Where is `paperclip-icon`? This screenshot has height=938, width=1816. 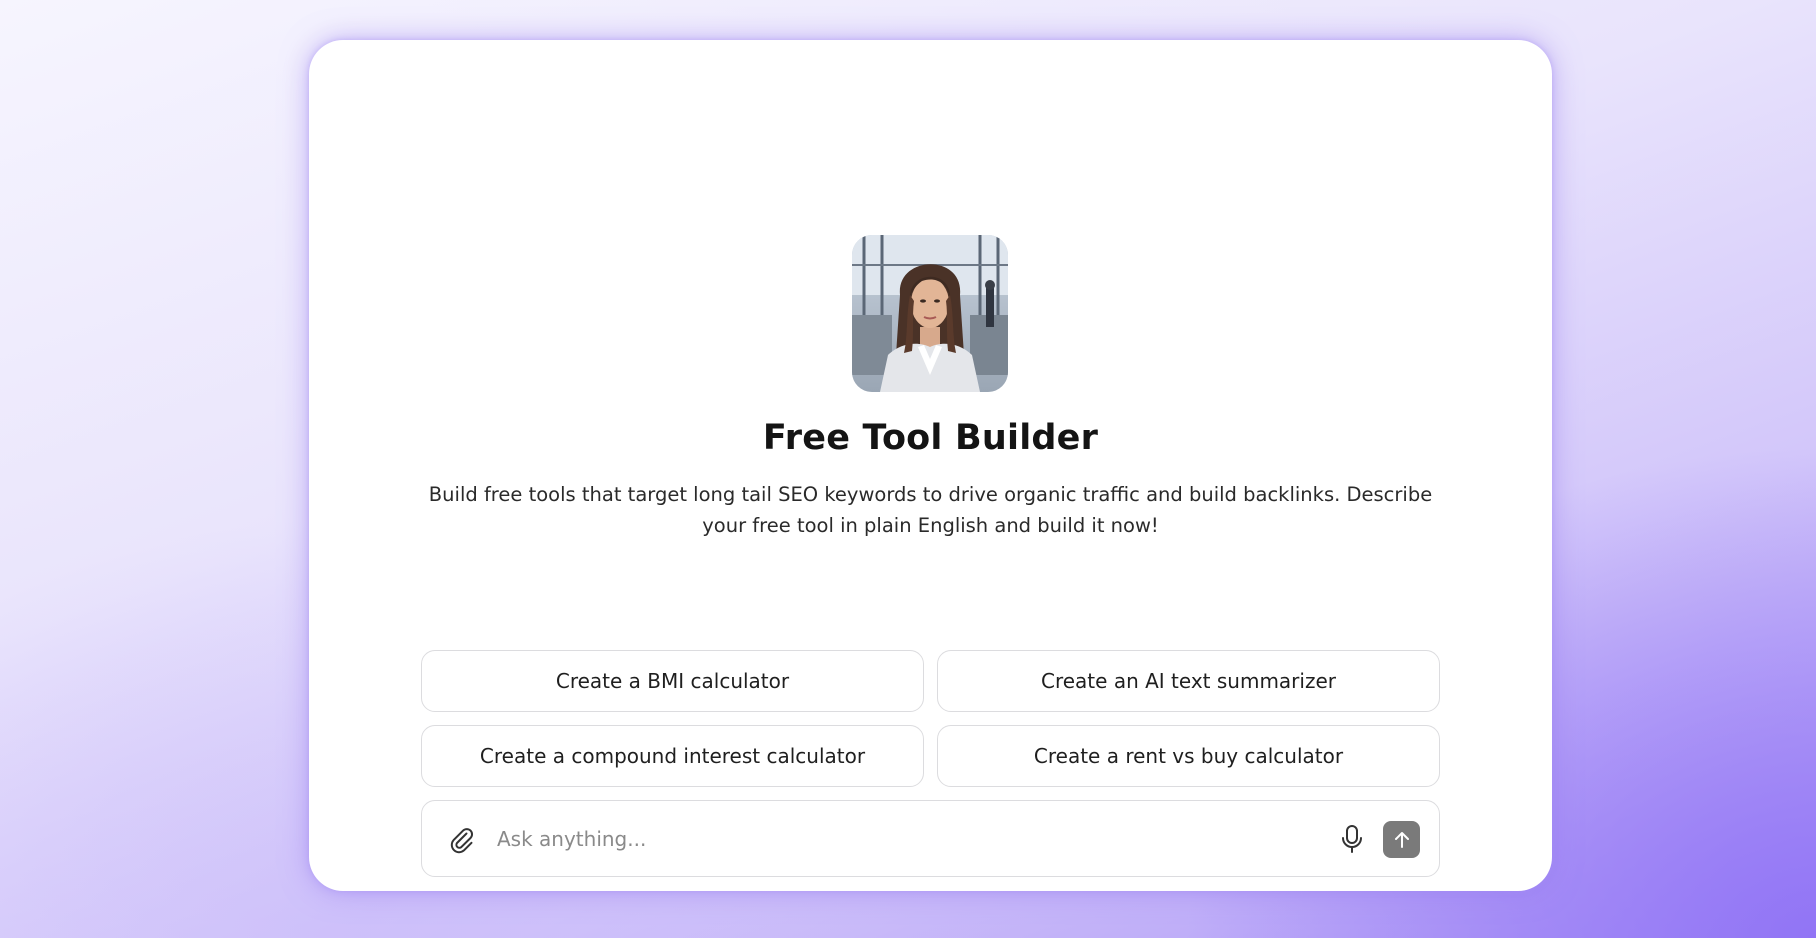 paperclip-icon is located at coordinates (461, 839).